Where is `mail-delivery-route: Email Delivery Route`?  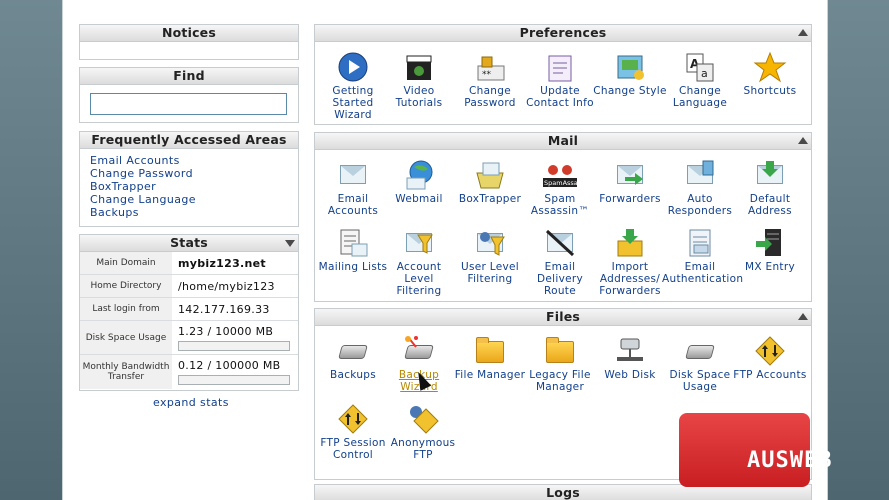 mail-delivery-route: Email Delivery Route is located at coordinates (560, 262).